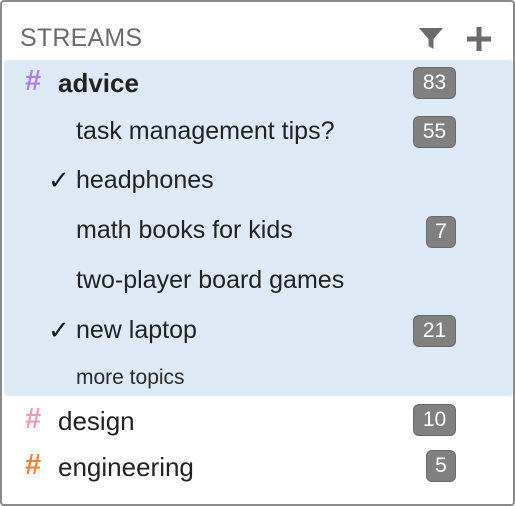 This screenshot has width=515, height=506. Describe the element at coordinates (257, 31) in the screenshot. I see `streams-header: STREAMS` at that location.